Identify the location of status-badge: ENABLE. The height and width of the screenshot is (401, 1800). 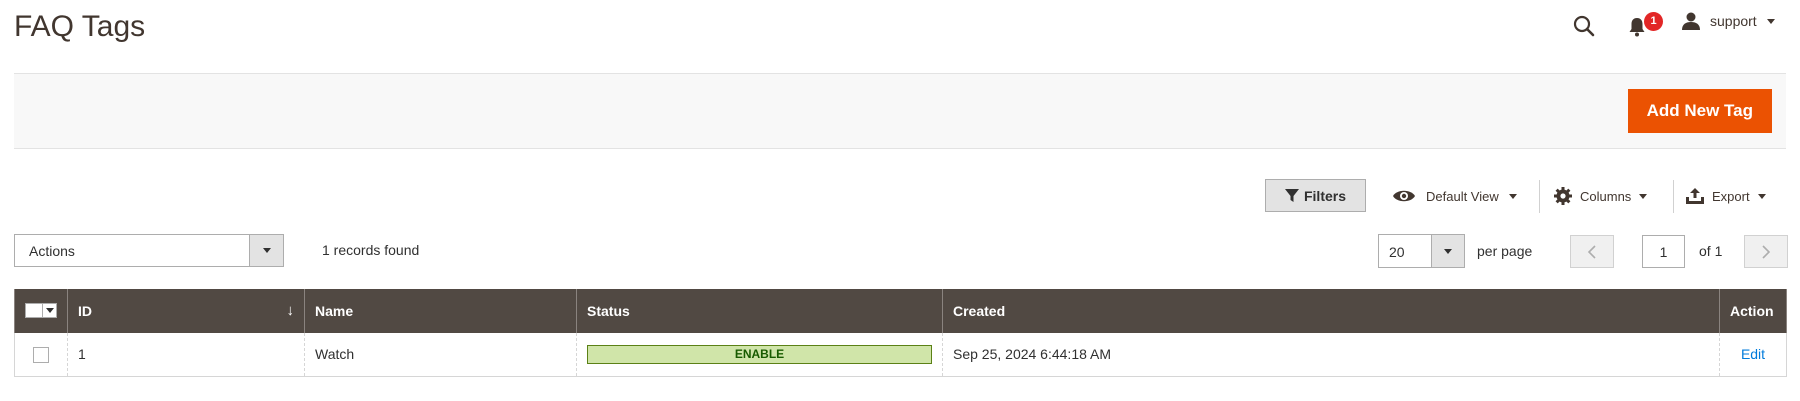
(759, 354).